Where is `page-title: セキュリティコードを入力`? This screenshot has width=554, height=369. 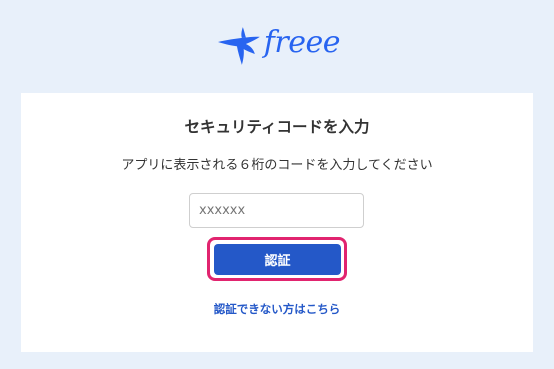
page-title: セキュリティコードを入力 is located at coordinates (277, 127).